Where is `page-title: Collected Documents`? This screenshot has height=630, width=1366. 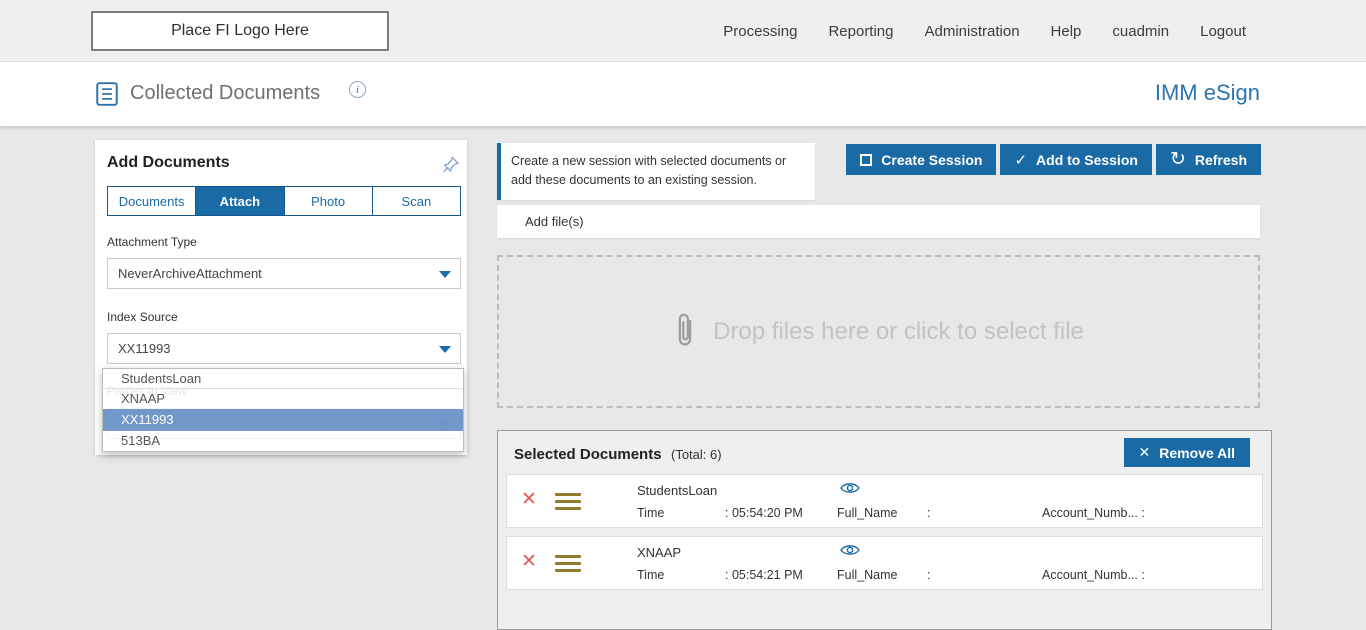 page-title: Collected Documents is located at coordinates (225, 93).